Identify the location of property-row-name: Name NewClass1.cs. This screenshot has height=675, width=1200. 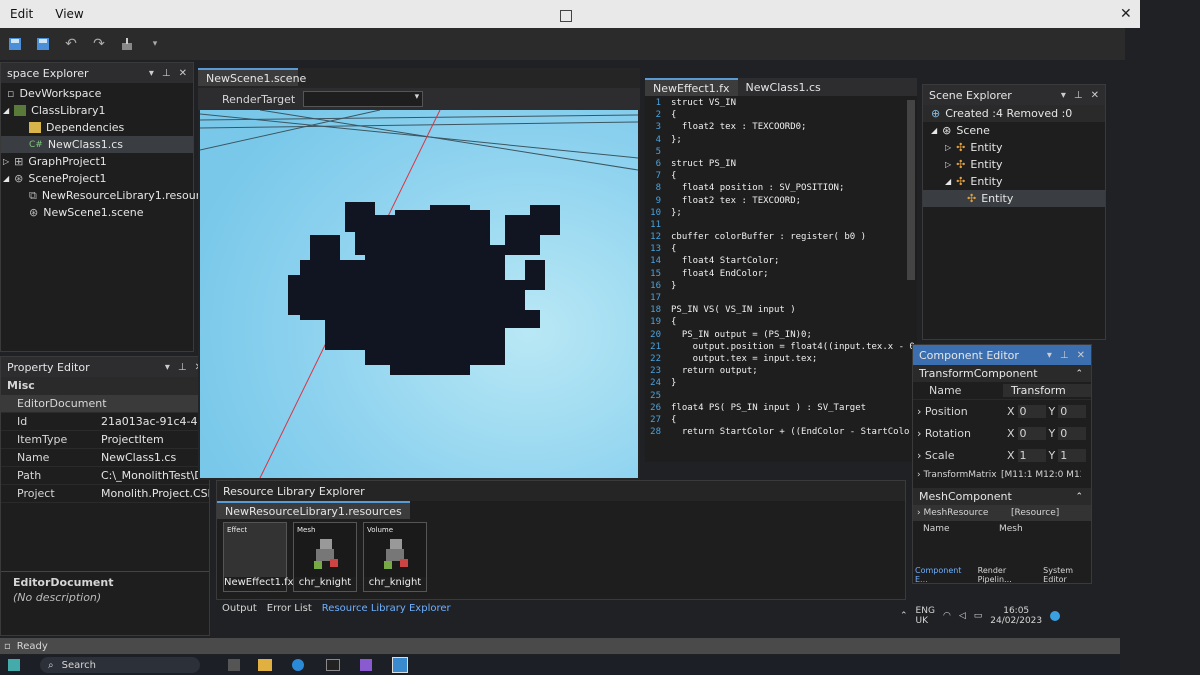
(105, 458).